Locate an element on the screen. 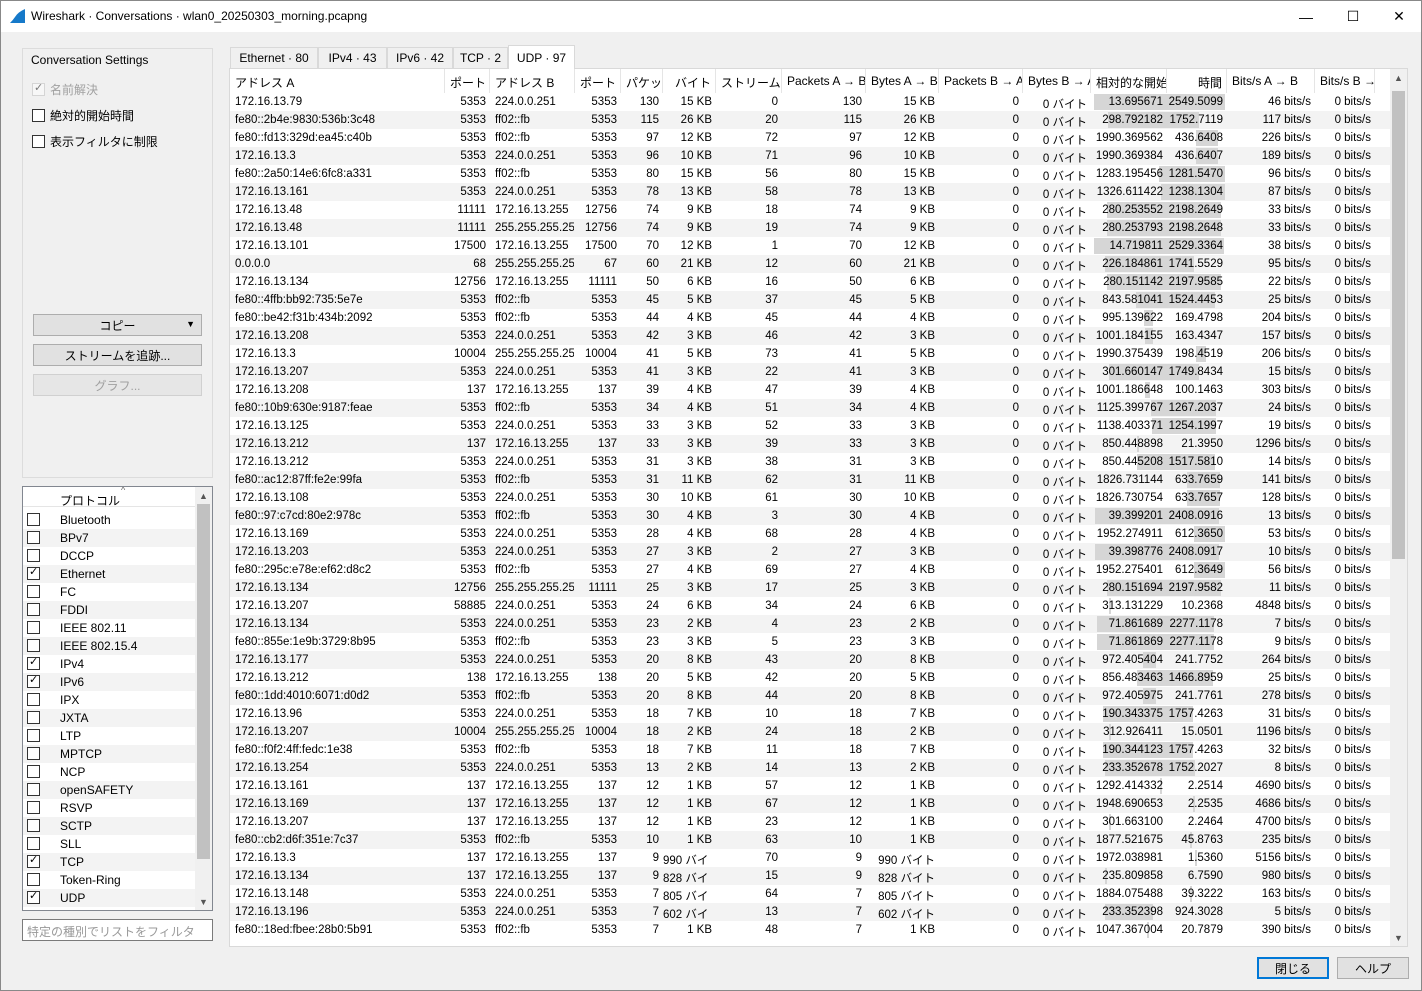 The height and width of the screenshot is (991, 1422). close-button: 閉じる is located at coordinates (1293, 968).